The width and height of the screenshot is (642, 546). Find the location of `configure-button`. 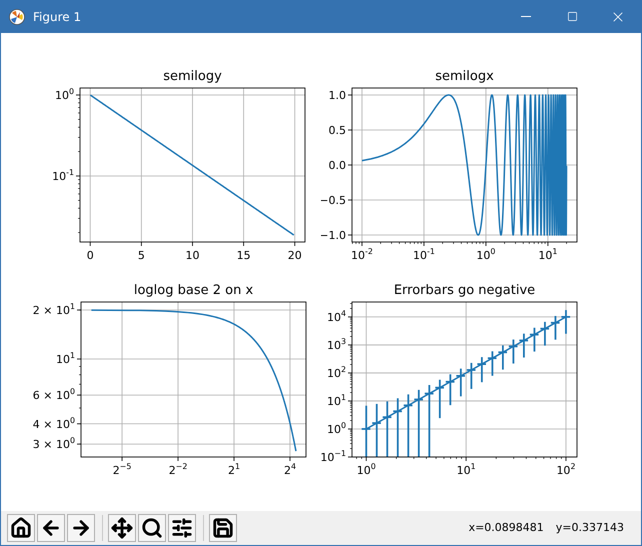

configure-button is located at coordinates (182, 528).